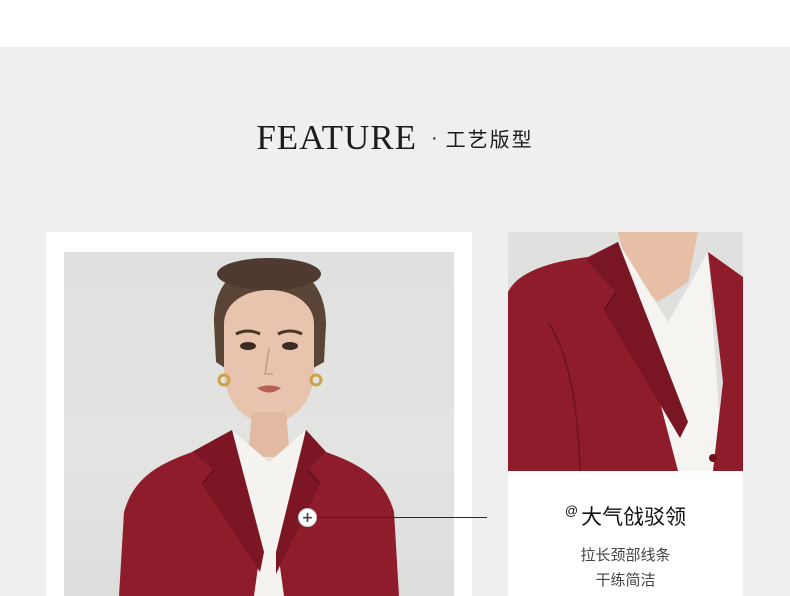 The image size is (790, 596). Describe the element at coordinates (625, 580) in the screenshot. I see `feature-description-line-2: 干练简洁` at that location.